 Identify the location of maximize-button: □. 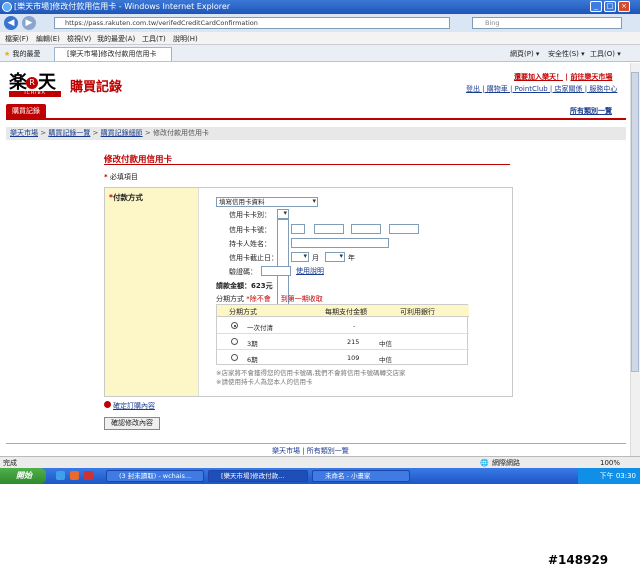
(610, 6).